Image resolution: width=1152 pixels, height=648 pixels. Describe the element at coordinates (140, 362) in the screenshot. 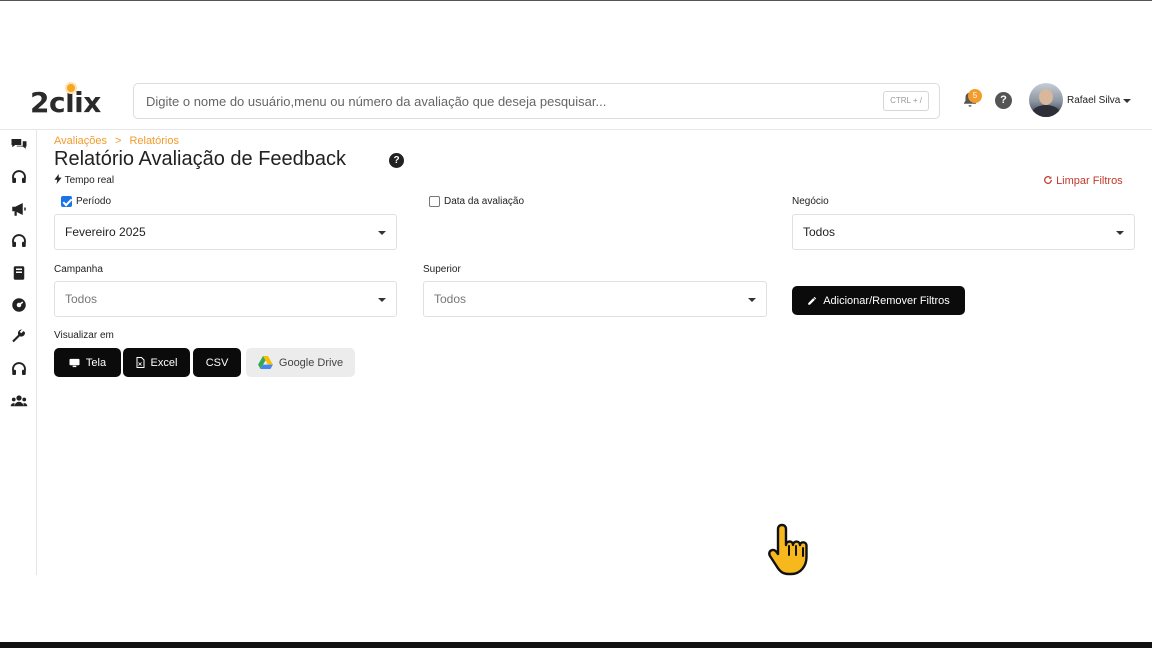

I see `file-icon` at that location.